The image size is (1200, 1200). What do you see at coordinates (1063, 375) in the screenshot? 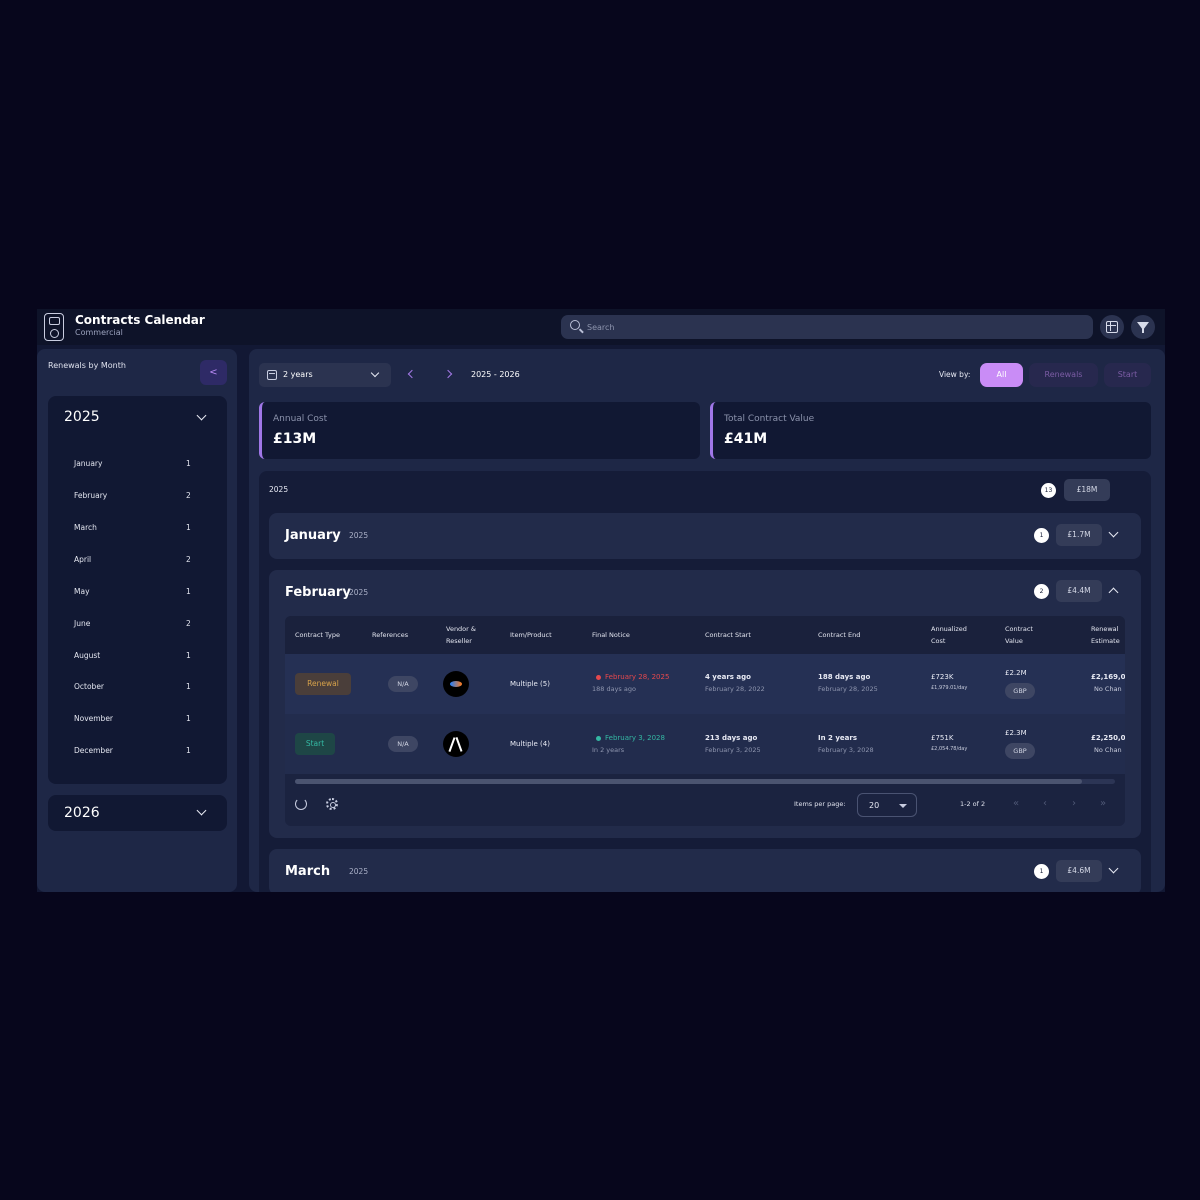
I see `view-renewals-button: Renewals` at bounding box center [1063, 375].